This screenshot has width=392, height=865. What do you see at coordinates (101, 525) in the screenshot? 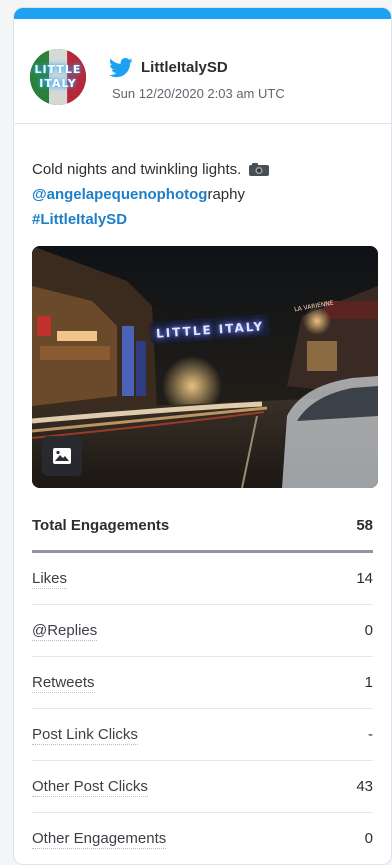
I see `metric-label: Total Engagements` at bounding box center [101, 525].